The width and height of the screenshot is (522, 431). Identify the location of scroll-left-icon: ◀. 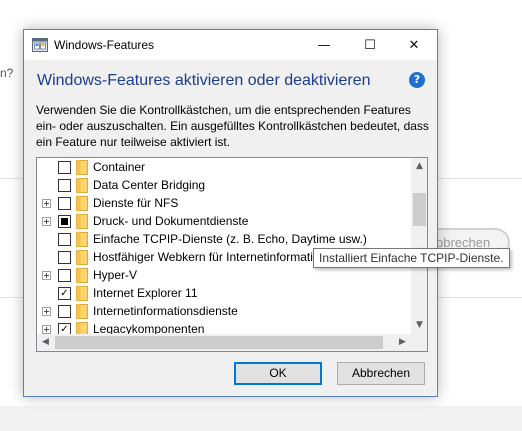
(45, 342).